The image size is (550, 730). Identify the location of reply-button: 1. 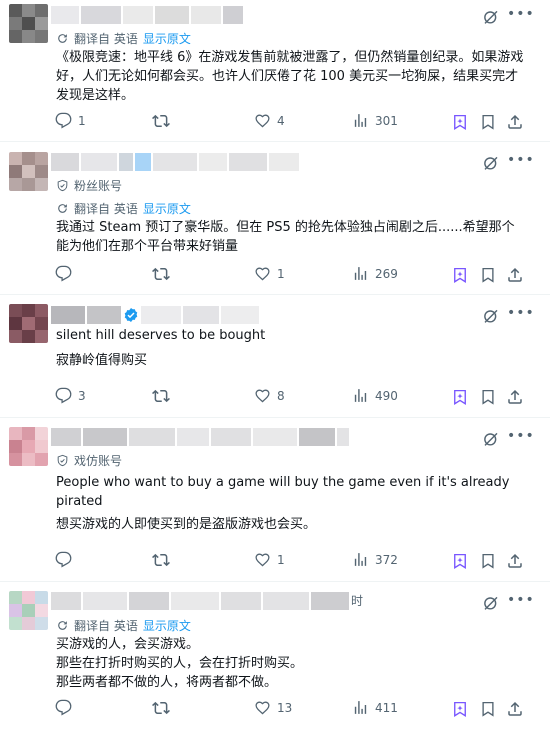
(70, 120).